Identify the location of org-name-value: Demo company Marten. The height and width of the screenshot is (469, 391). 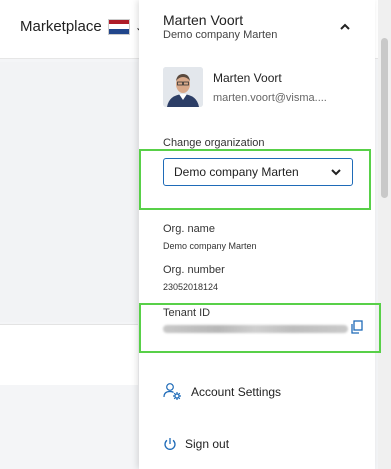
(210, 246).